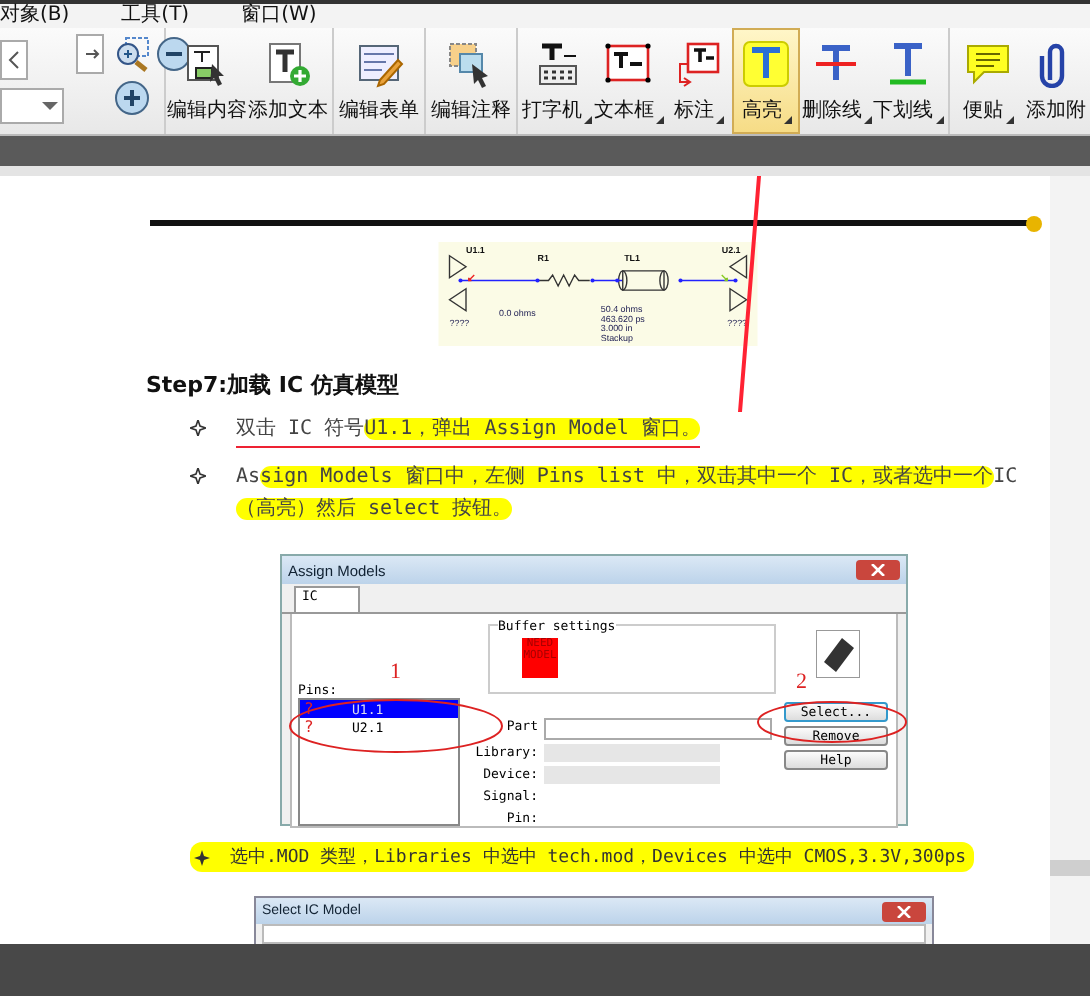 The width and height of the screenshot is (1090, 996). What do you see at coordinates (14, 60) in the screenshot?
I see `previous-page-icon` at bounding box center [14, 60].